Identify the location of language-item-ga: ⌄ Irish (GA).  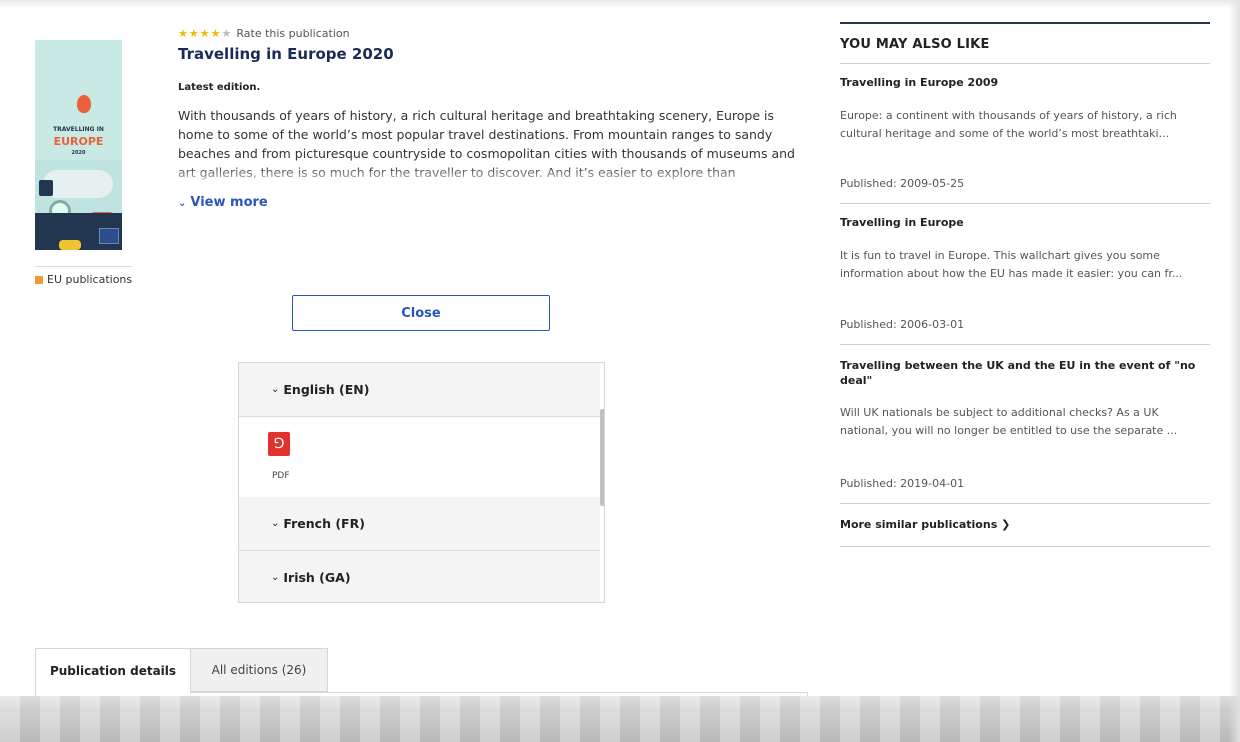
(420, 576).